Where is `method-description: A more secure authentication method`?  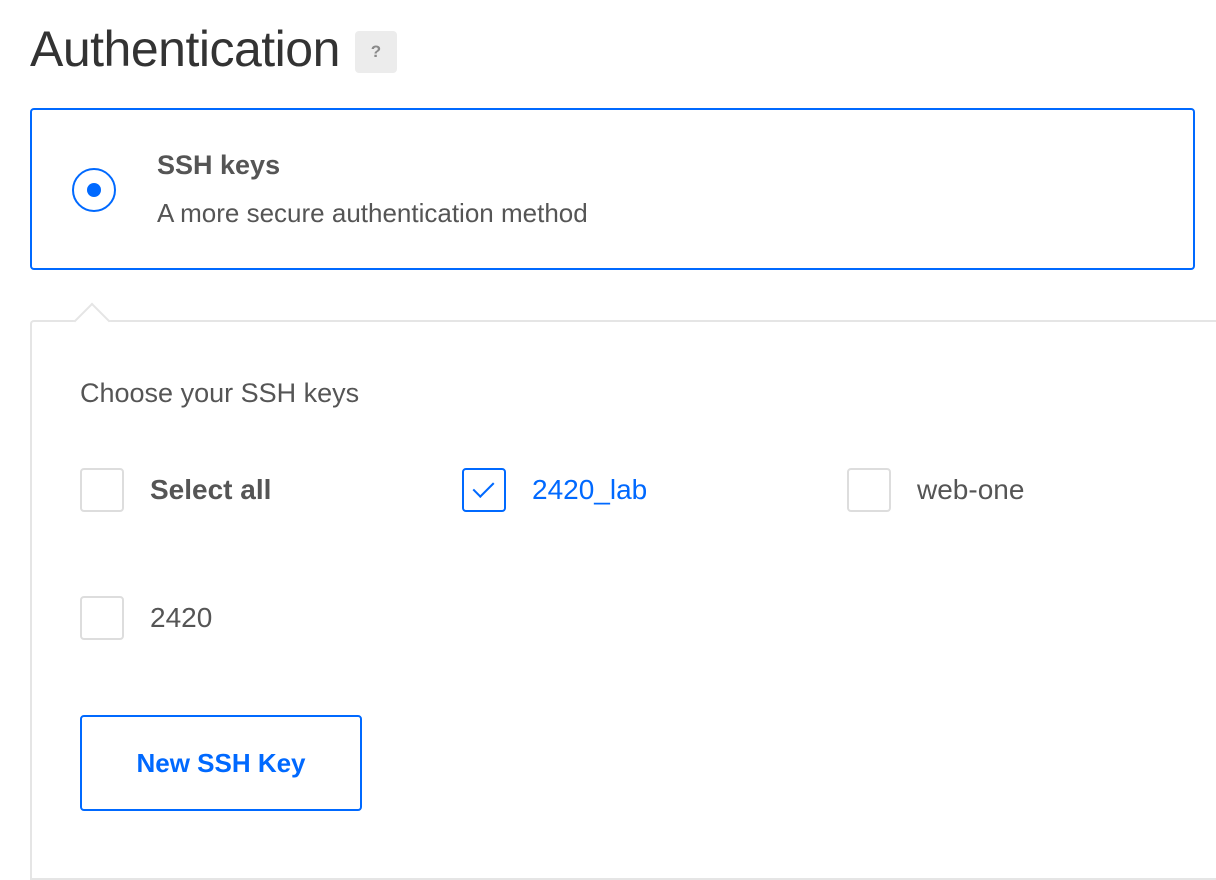 method-description: A more secure authentication method is located at coordinates (372, 213).